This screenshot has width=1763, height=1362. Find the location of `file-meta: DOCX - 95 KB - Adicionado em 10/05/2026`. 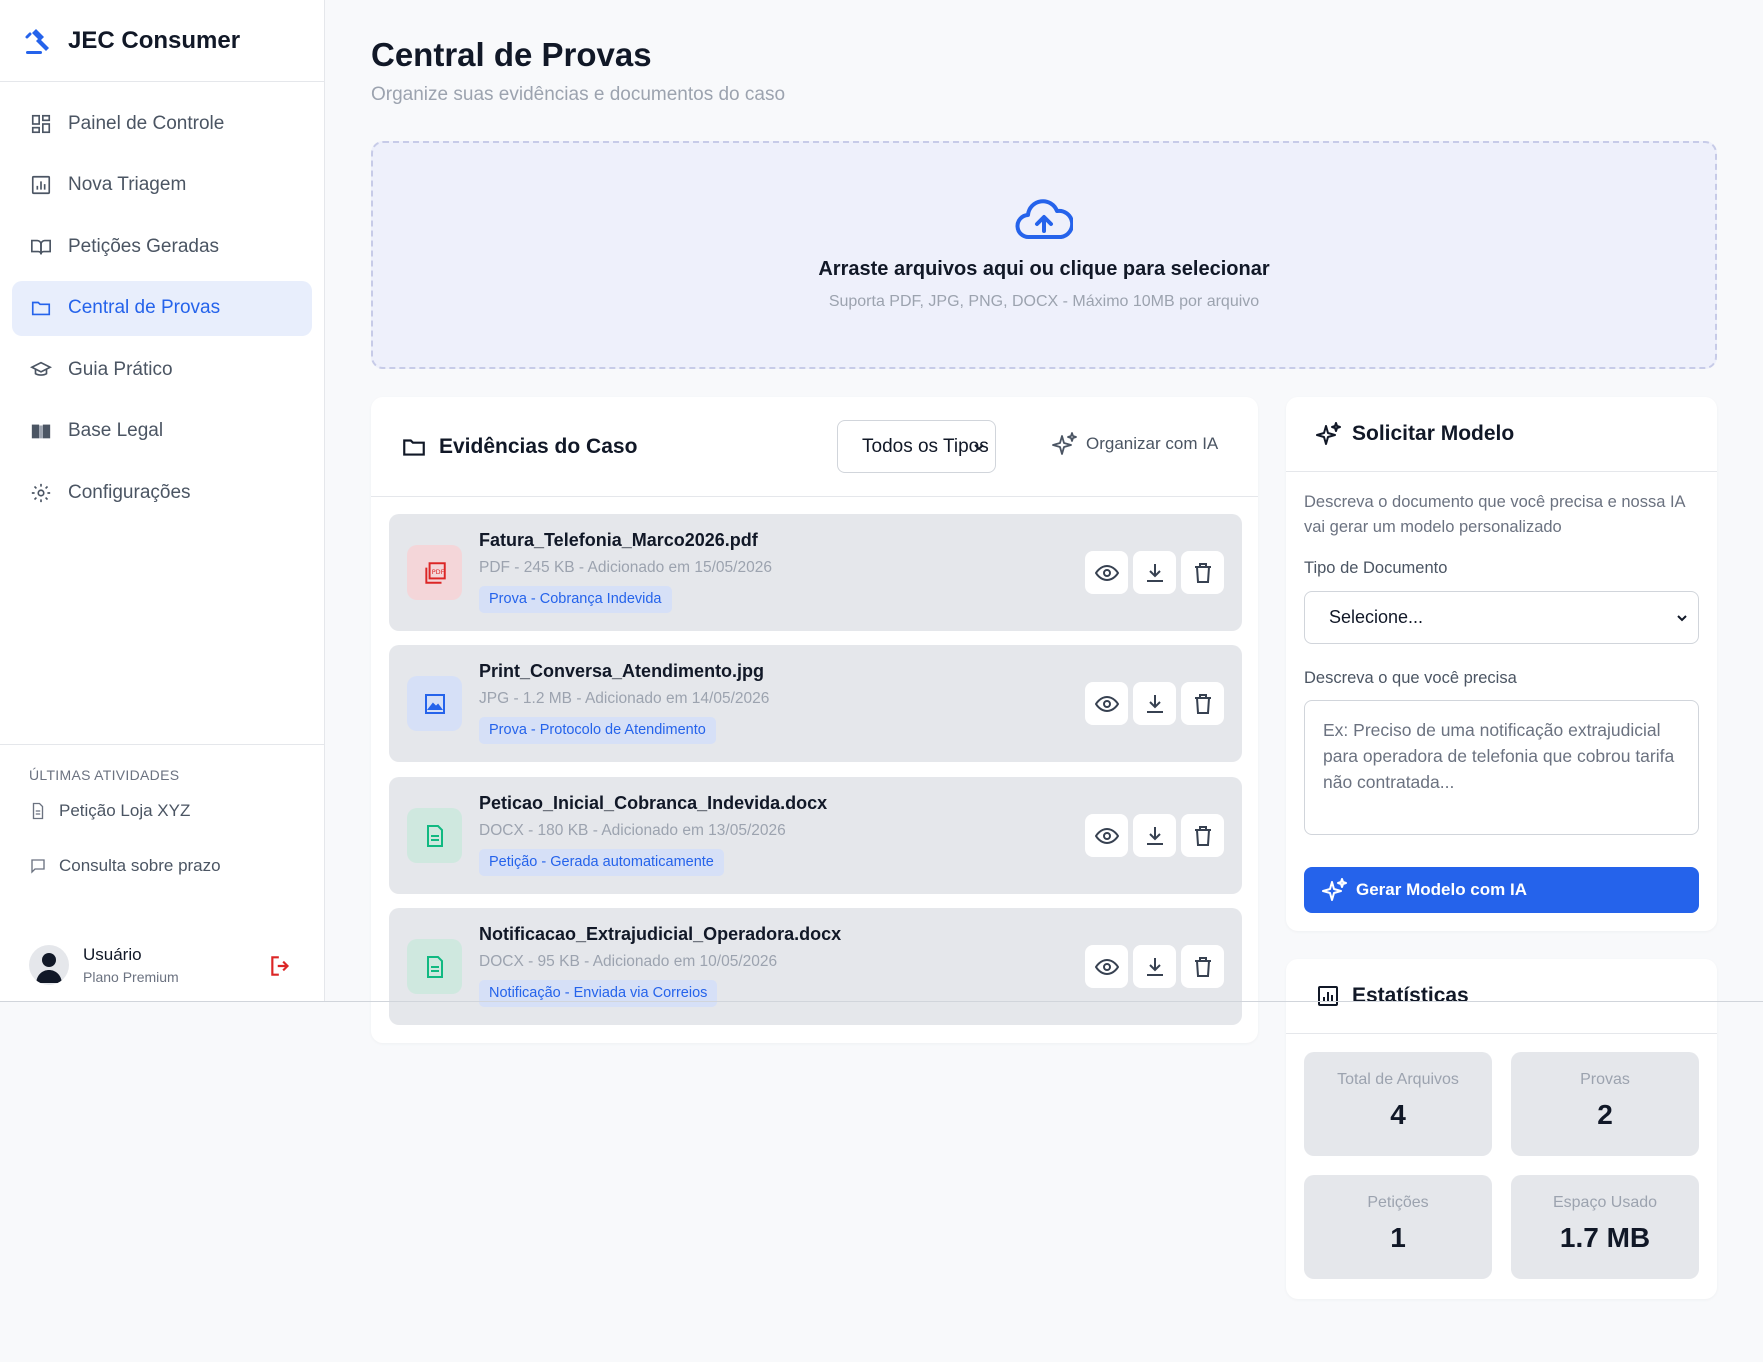

file-meta: DOCX - 95 KB - Adicionado em 10/05/2026 is located at coordinates (628, 961).